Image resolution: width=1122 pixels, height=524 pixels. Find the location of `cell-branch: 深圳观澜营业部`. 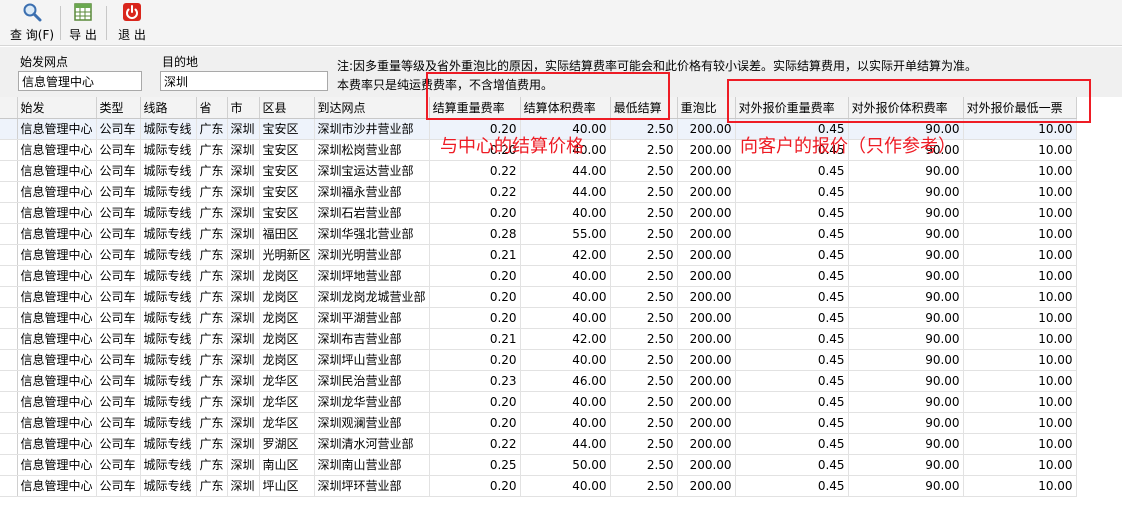

cell-branch: 深圳观澜营业部 is located at coordinates (372, 423).